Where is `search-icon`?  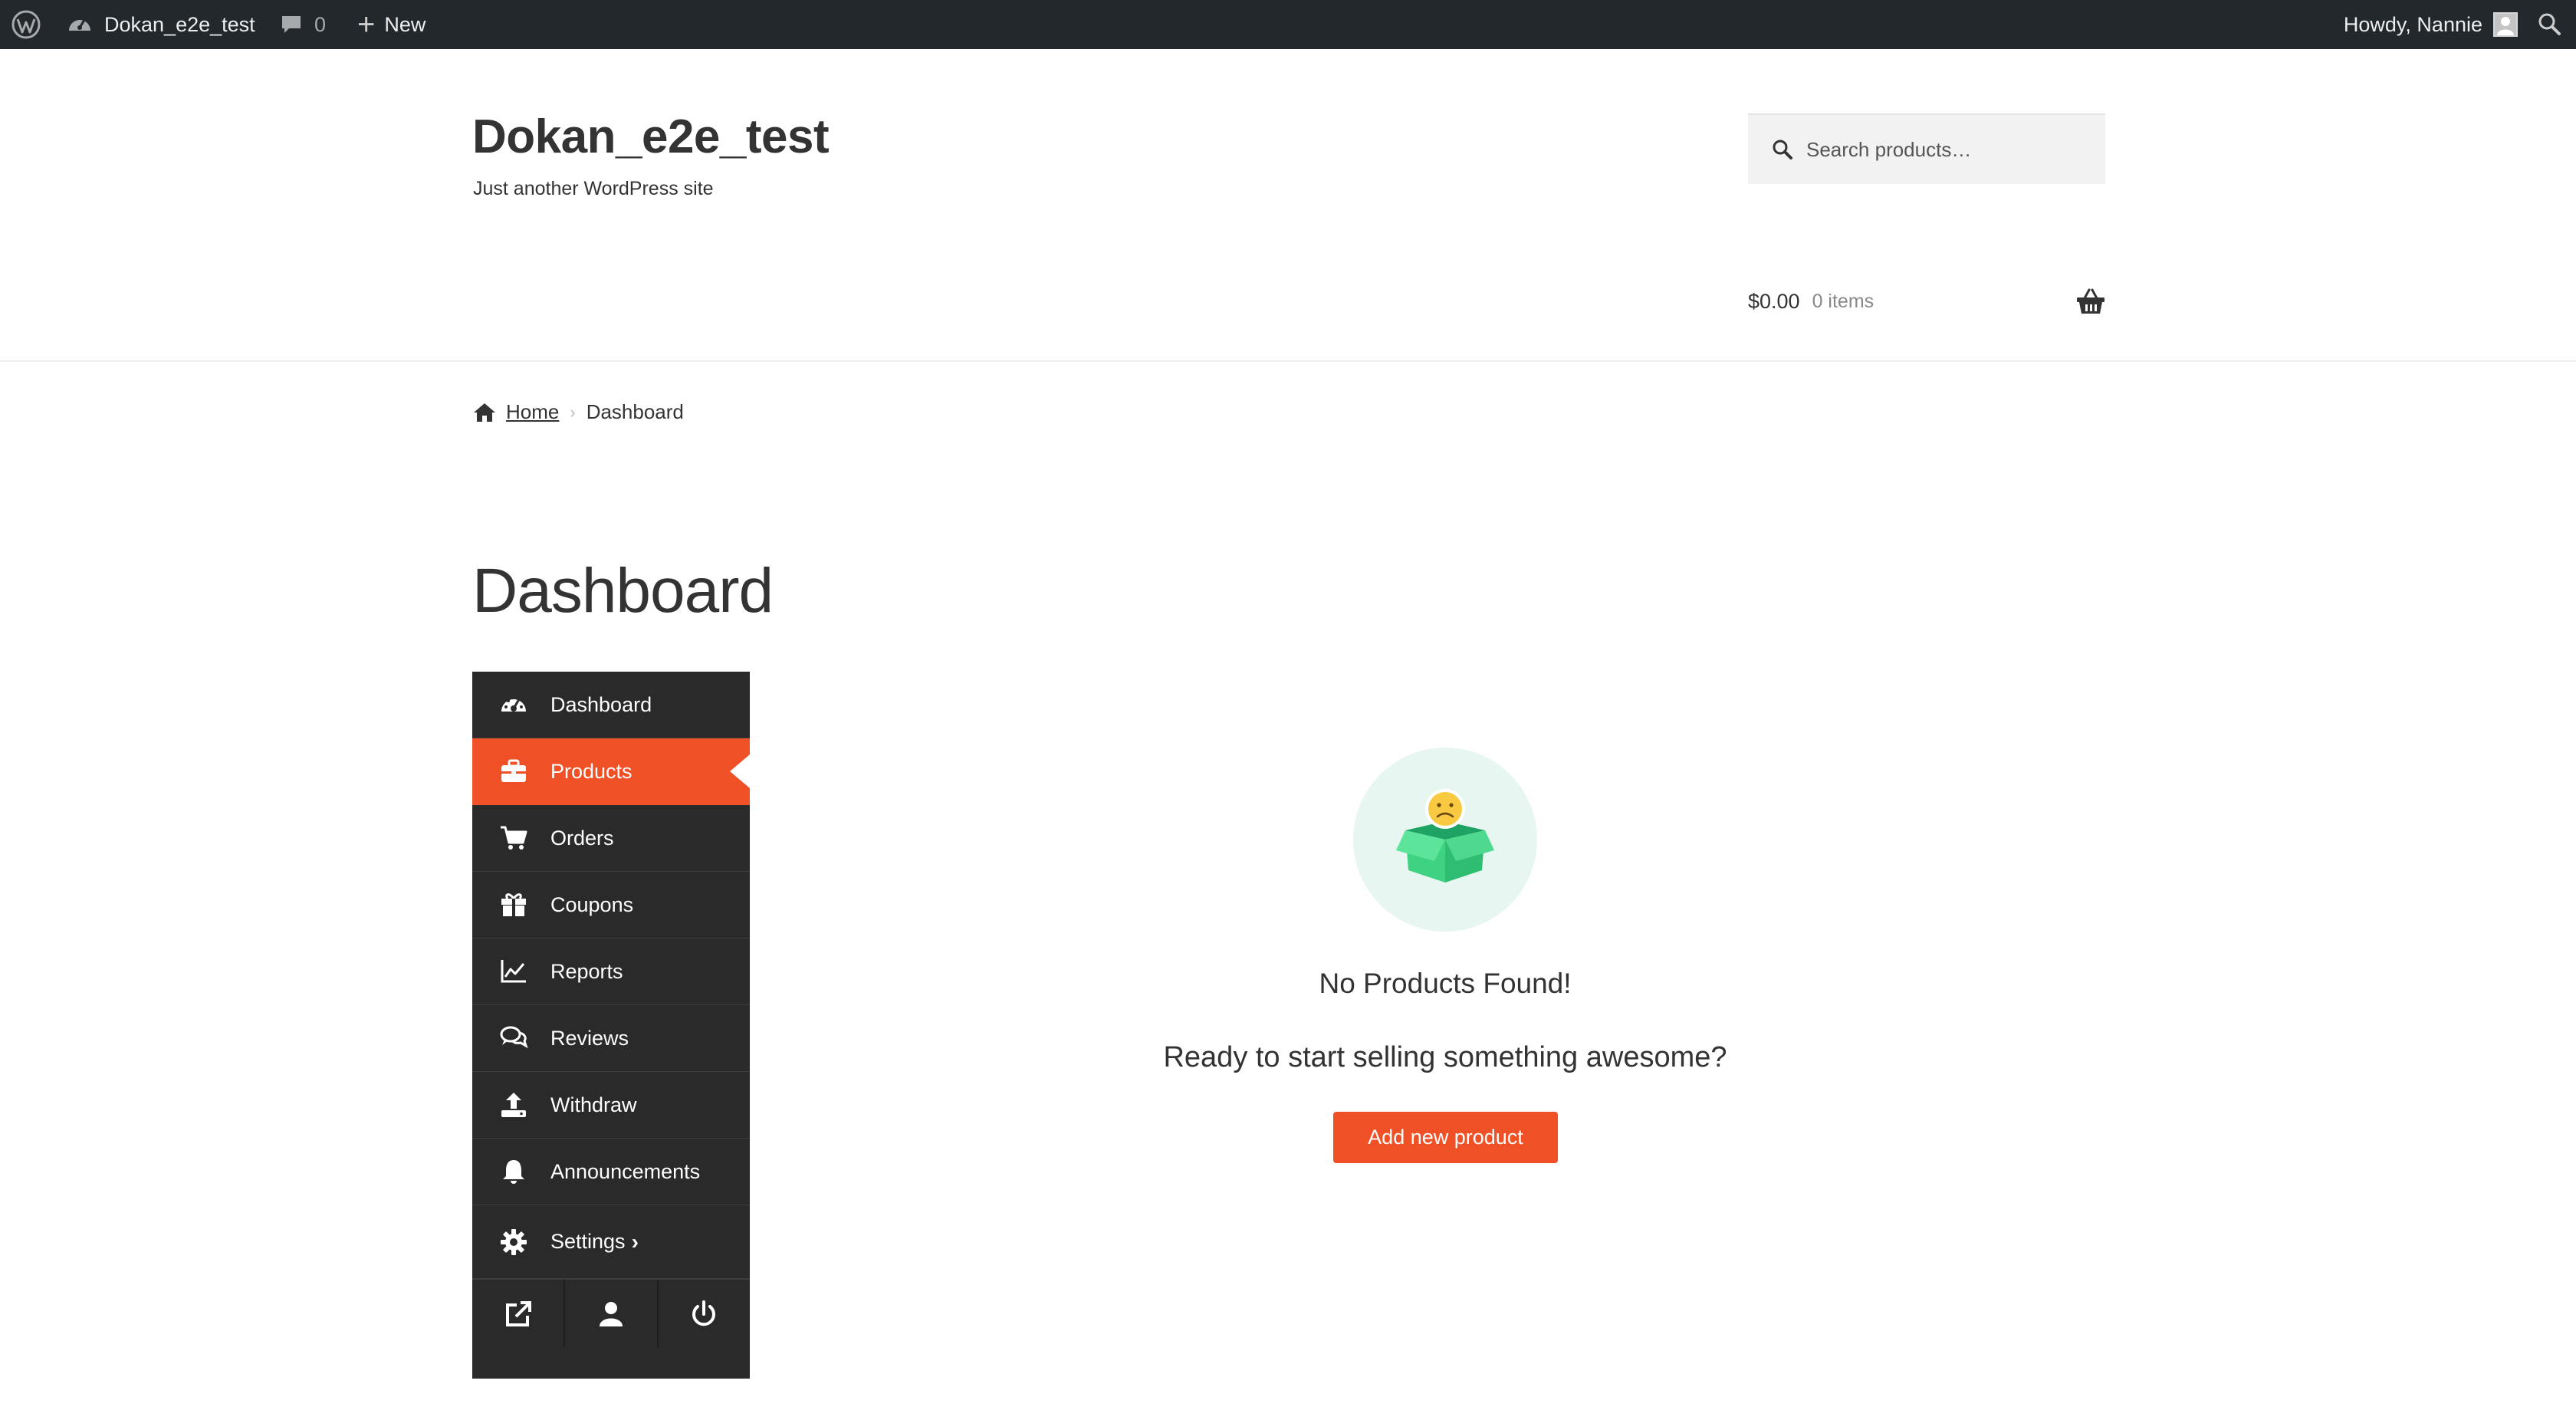
search-icon is located at coordinates (1783, 149).